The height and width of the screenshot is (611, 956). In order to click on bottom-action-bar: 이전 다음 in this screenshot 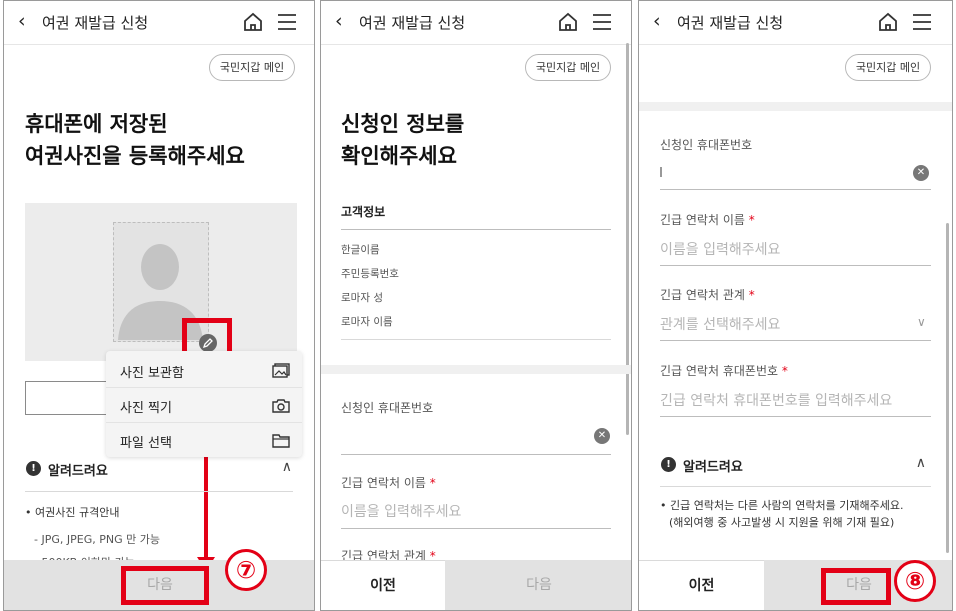, I will do `click(476, 585)`.